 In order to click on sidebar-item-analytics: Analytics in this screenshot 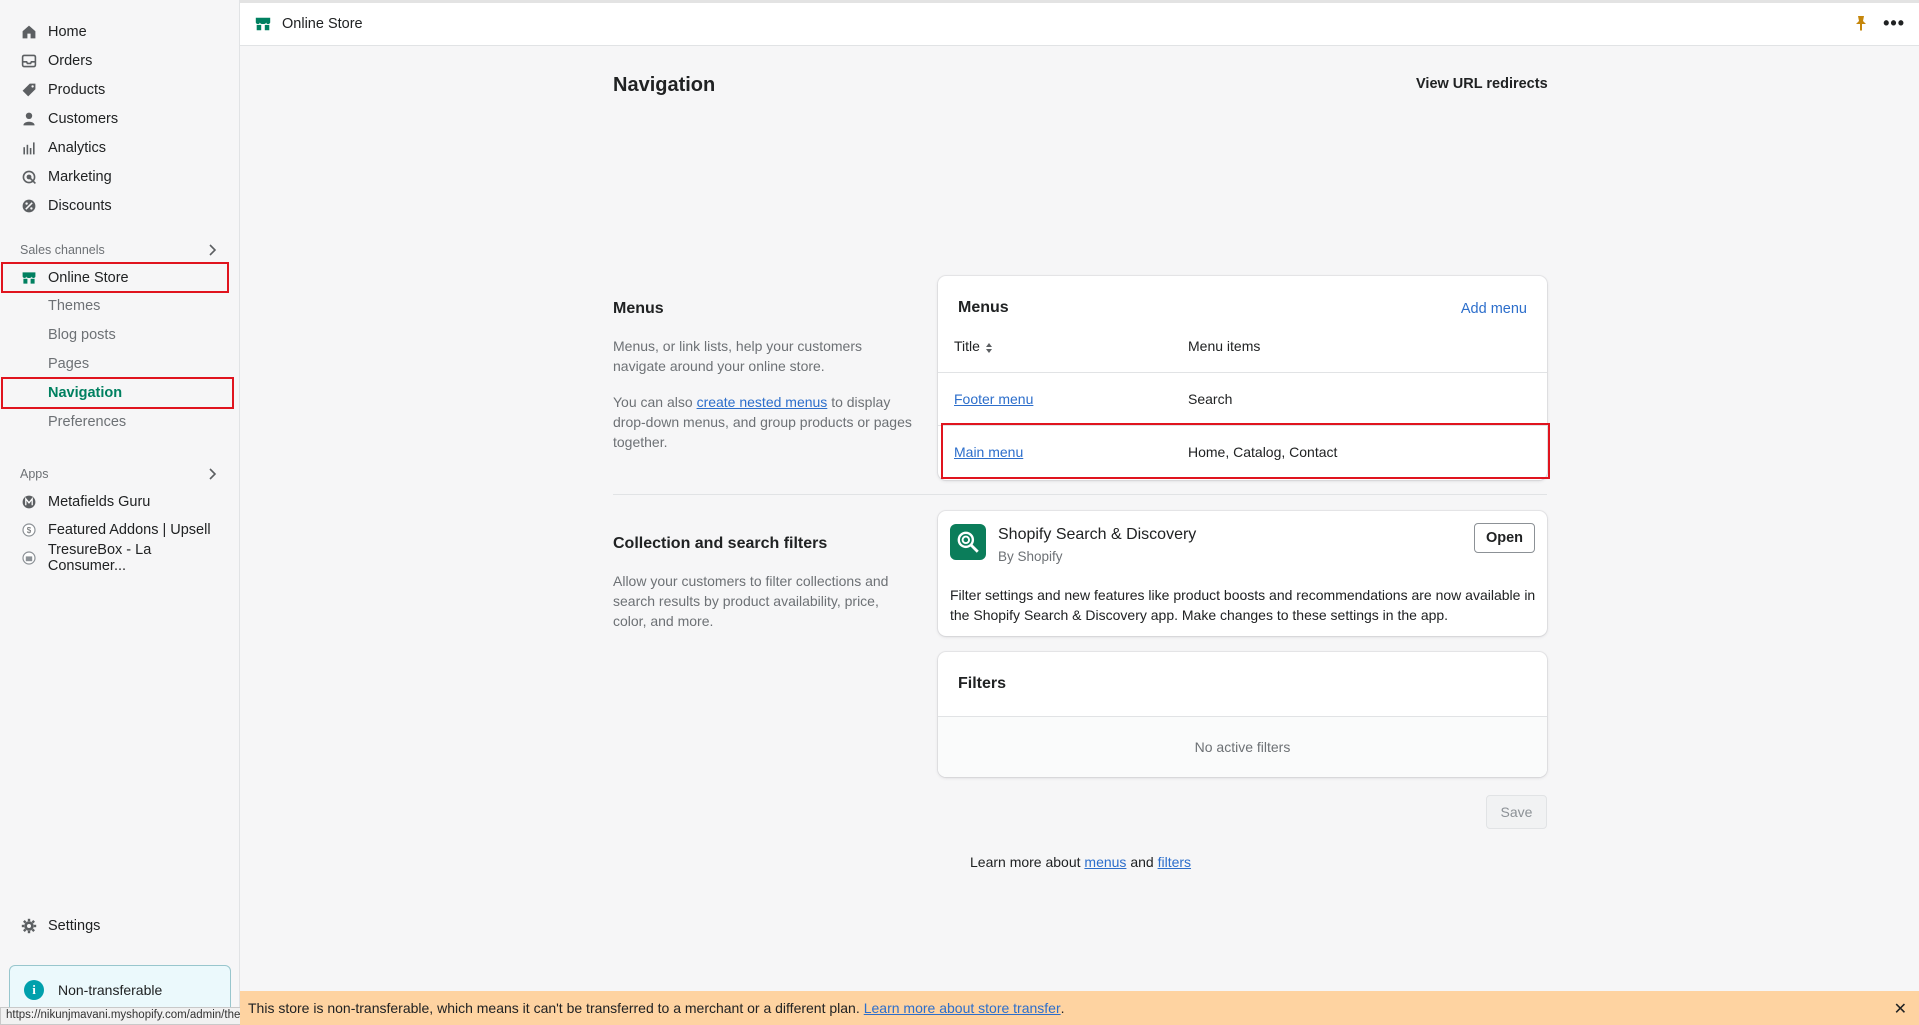, I will do `click(116, 148)`.